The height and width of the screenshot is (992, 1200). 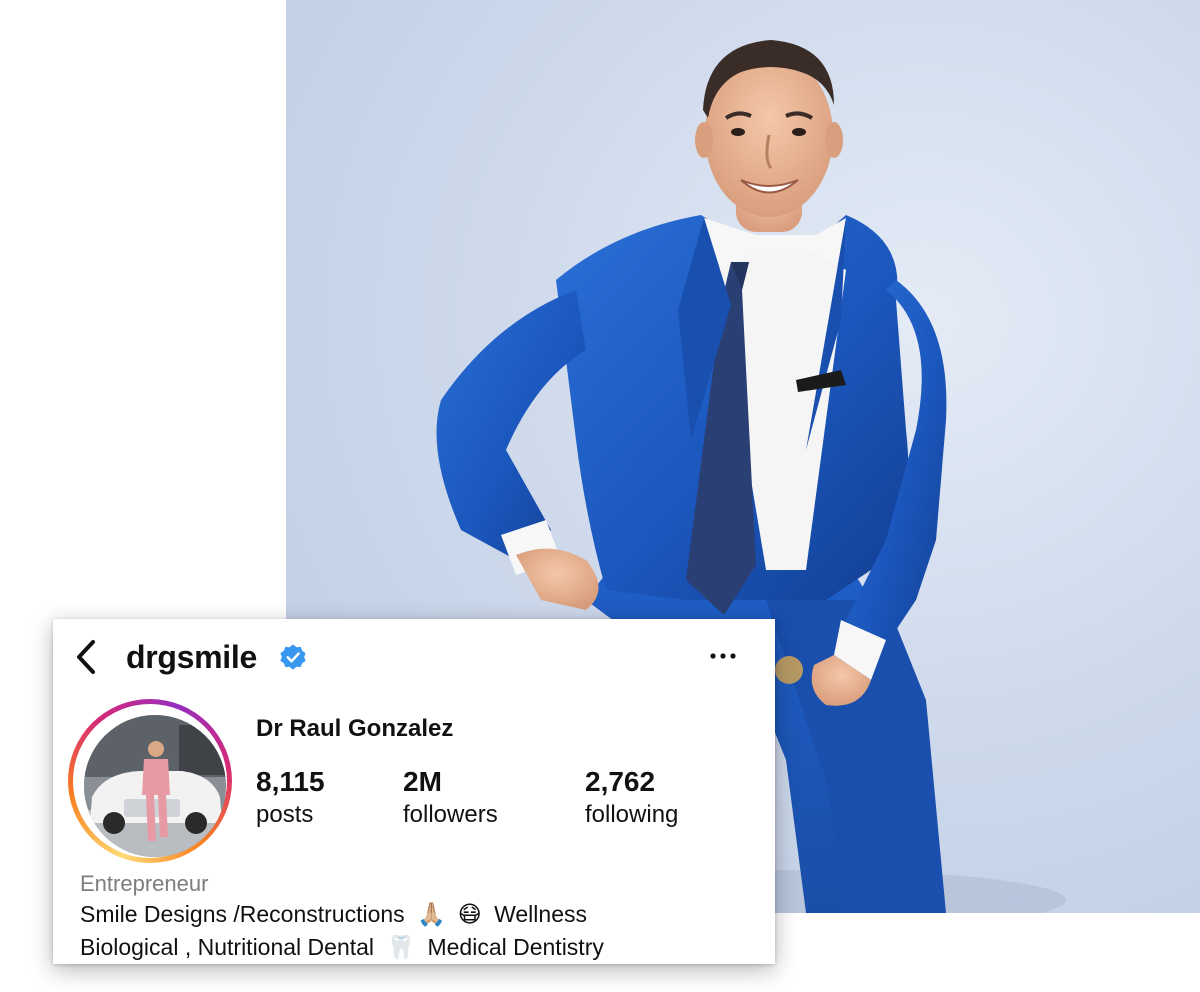 What do you see at coordinates (355, 728) in the screenshot?
I see `profile-display-name: Dr Raul Gonzalez` at bounding box center [355, 728].